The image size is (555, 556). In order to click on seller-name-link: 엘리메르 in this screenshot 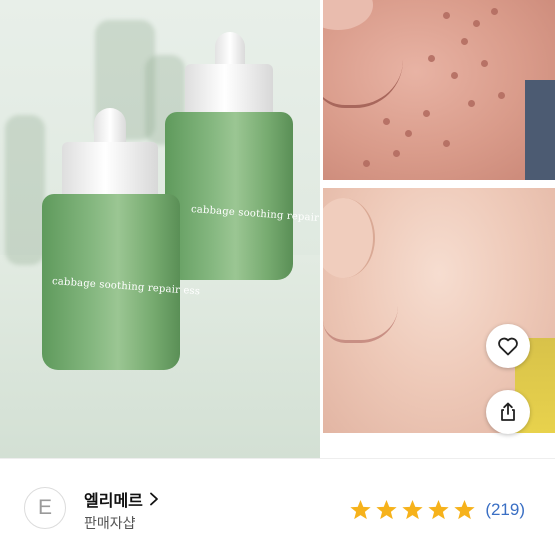, I will do `click(121, 499)`.